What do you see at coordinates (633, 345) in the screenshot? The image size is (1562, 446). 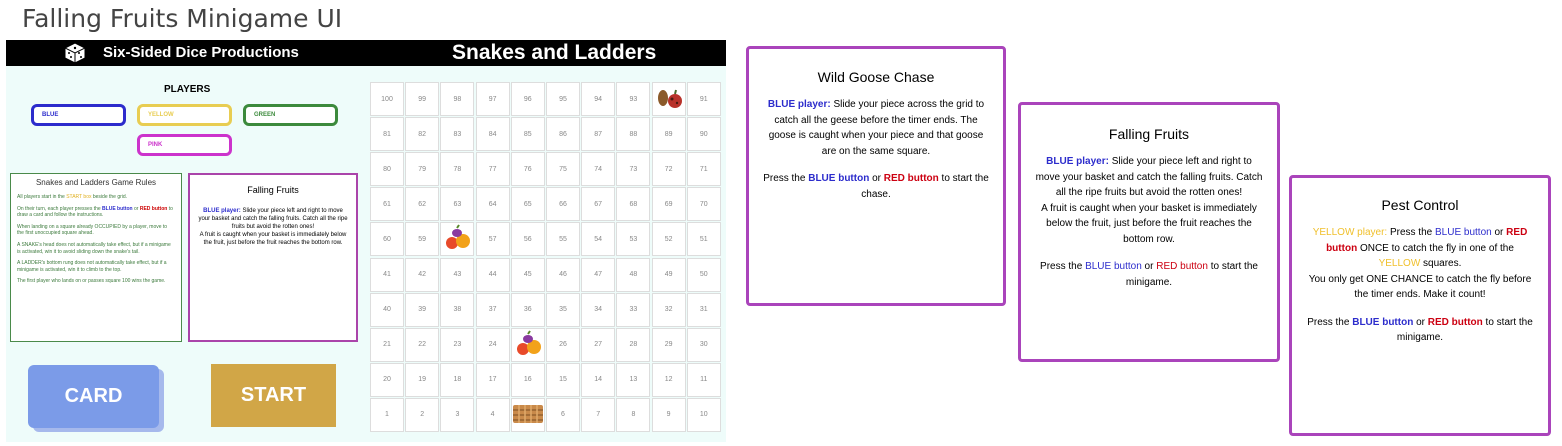 I see `square-number: 28` at bounding box center [633, 345].